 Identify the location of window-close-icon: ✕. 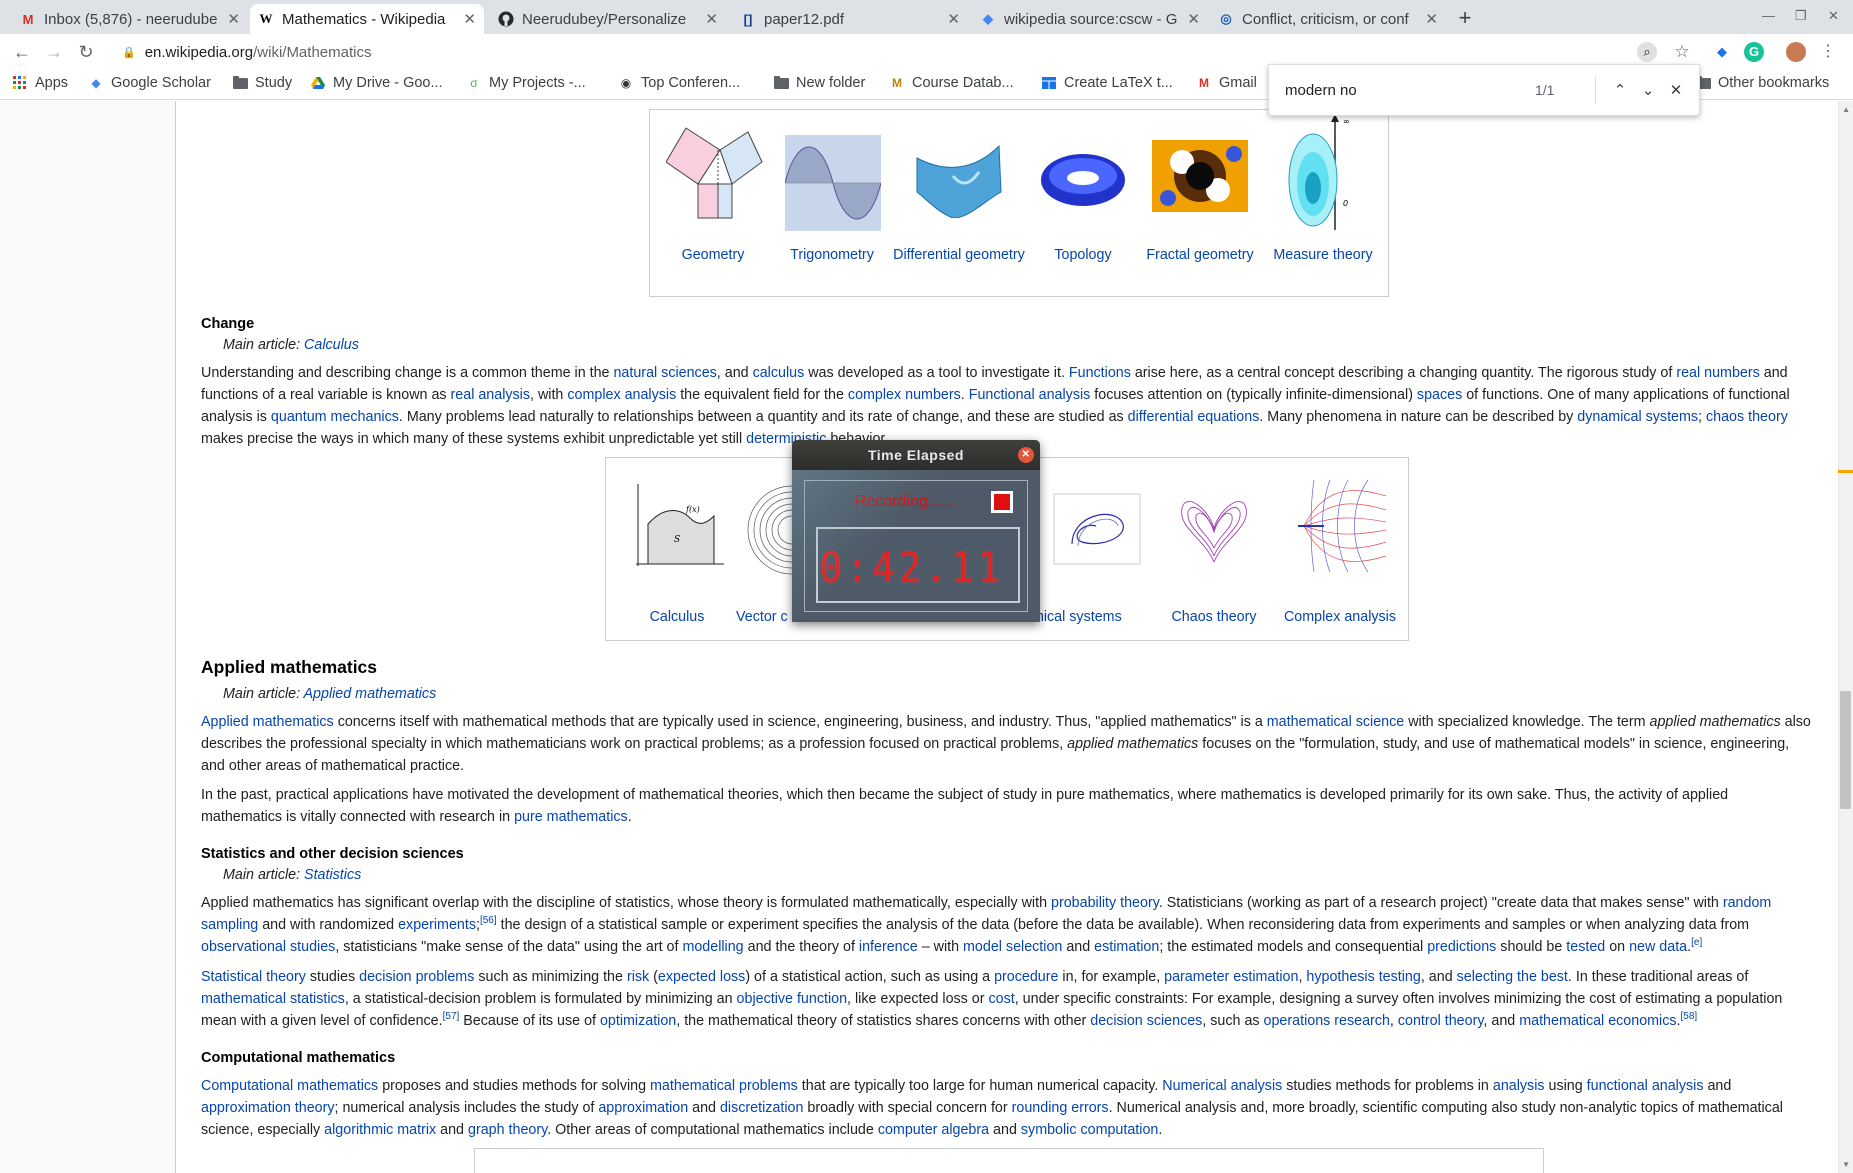
(1833, 16).